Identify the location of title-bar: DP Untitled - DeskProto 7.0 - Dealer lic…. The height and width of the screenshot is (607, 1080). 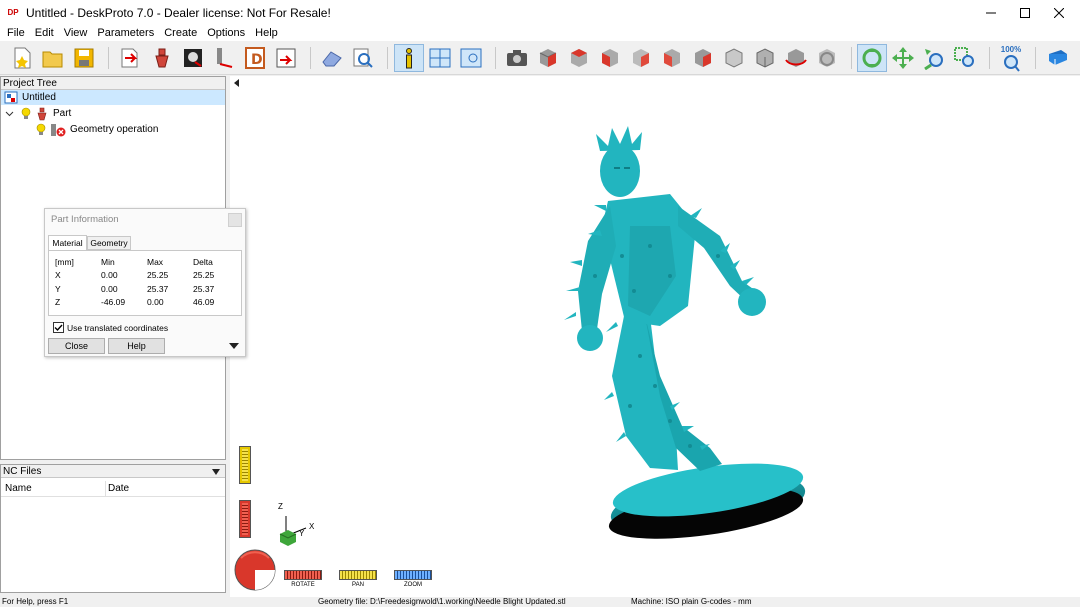
(540, 12).